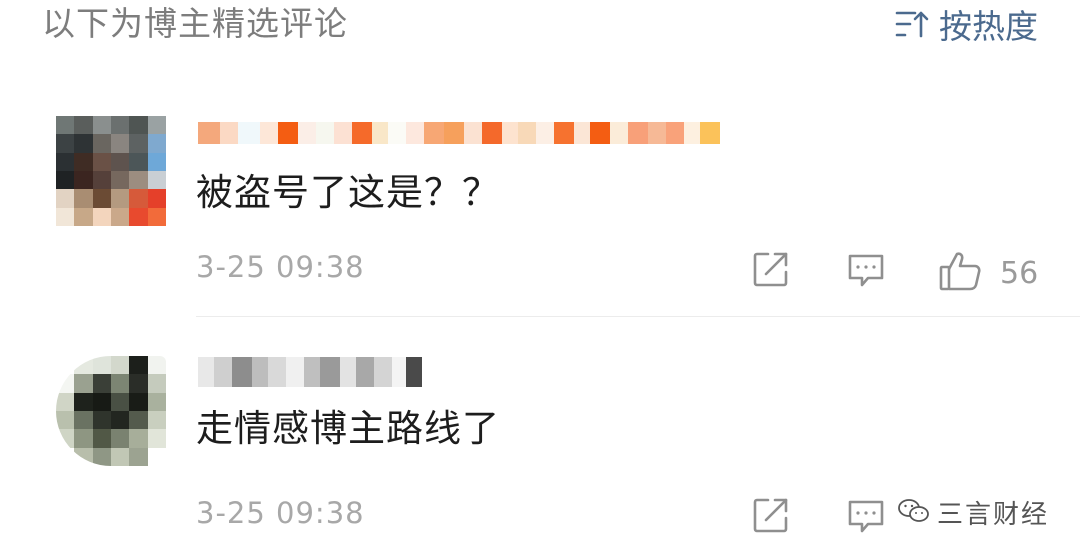 The image size is (1080, 558). I want to click on comment-text: 被盗号了这是？？, so click(348, 192).